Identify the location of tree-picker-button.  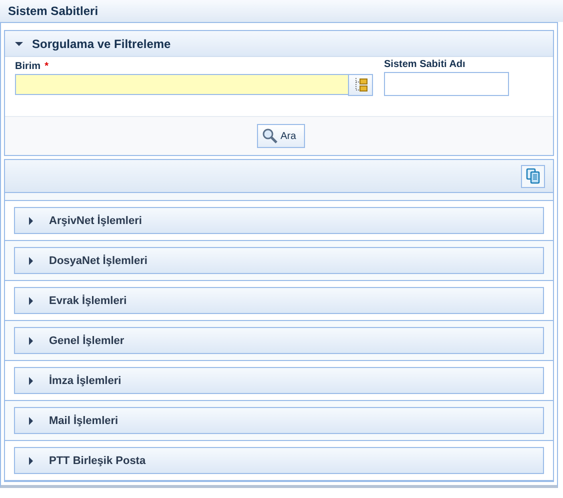
(360, 85).